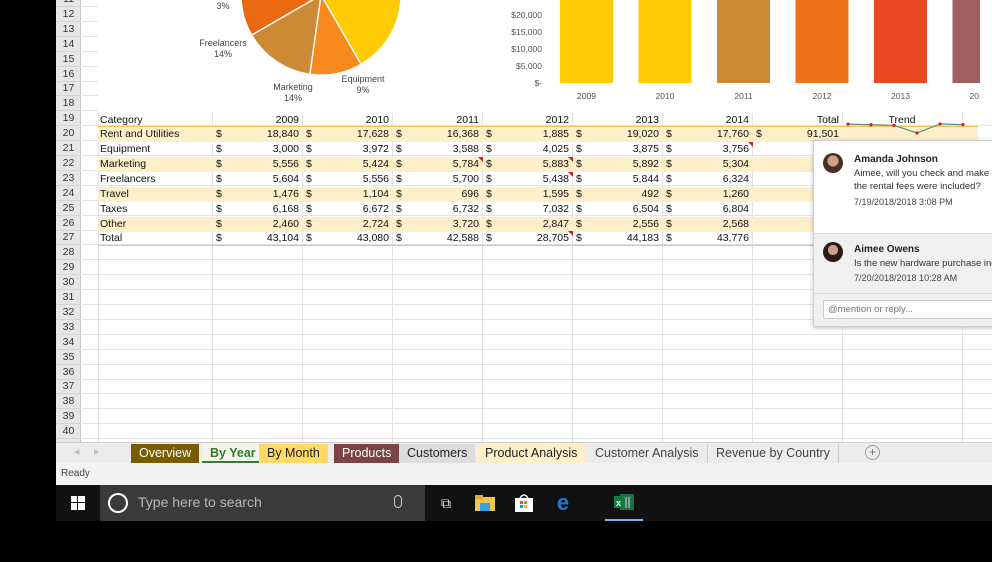  Describe the element at coordinates (68, 104) in the screenshot. I see `row-header: 18` at that location.